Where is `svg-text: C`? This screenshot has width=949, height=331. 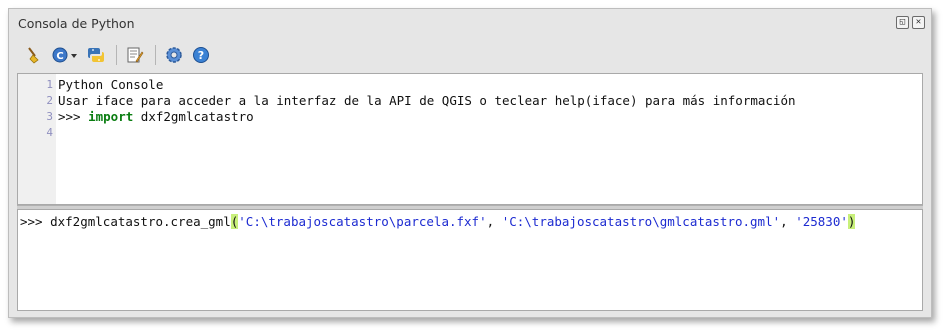
svg-text: C is located at coordinates (59, 56).